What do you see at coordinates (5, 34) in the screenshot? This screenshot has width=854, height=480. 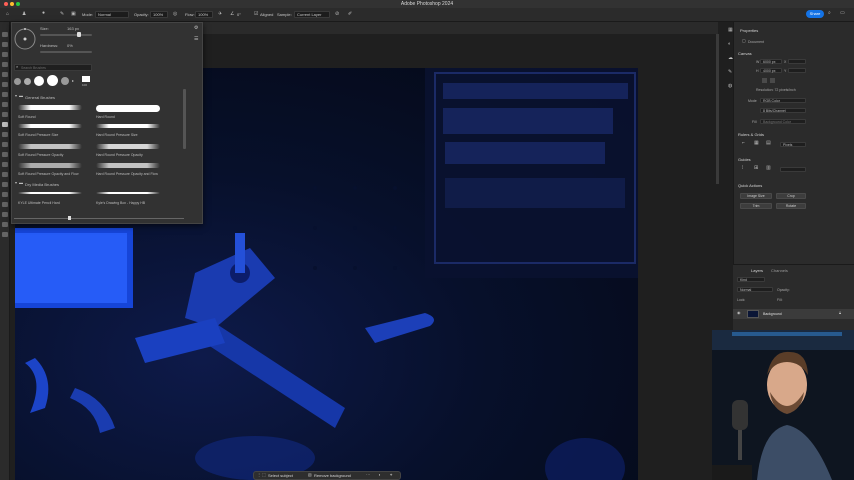 I see `move-tool-icon` at bounding box center [5, 34].